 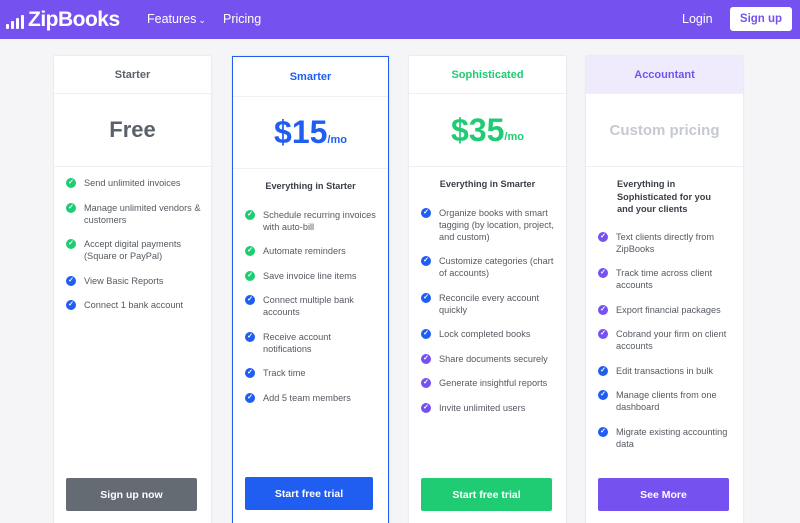 I want to click on feature-text: Add 5 team members, so click(x=307, y=397).